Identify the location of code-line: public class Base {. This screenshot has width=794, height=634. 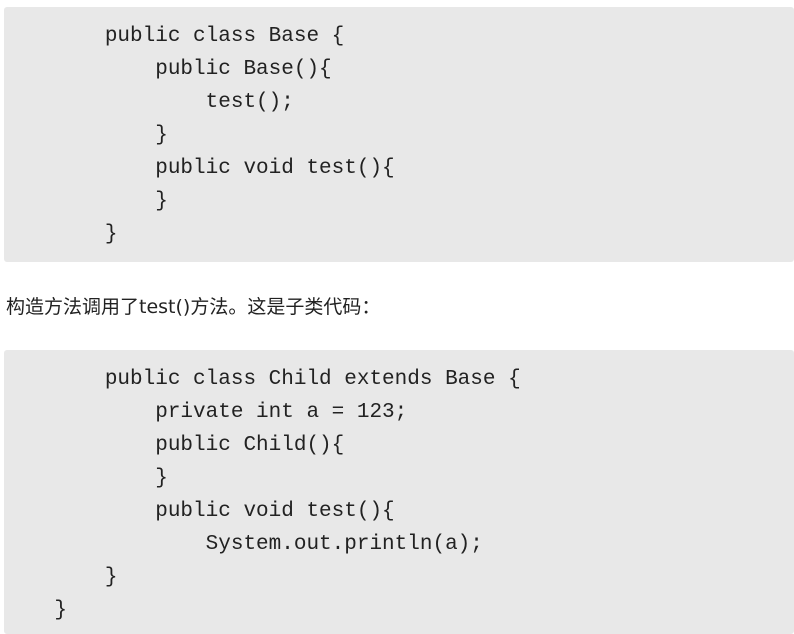
(174, 36).